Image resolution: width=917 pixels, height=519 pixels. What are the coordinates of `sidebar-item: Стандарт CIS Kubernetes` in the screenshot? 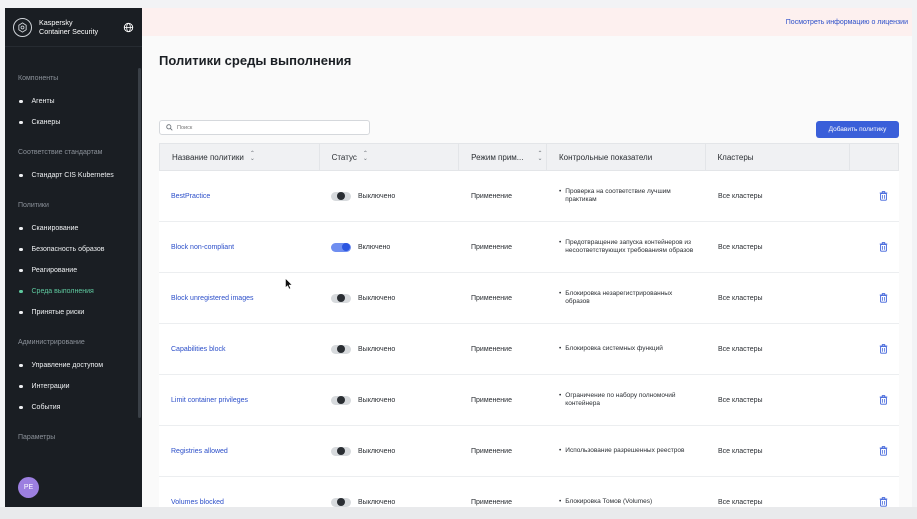 It's located at (73, 175).